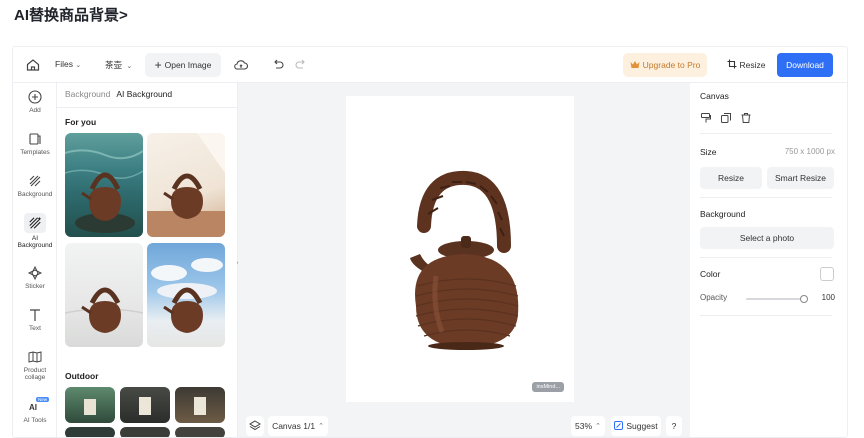 This screenshot has height=438, width=864. Describe the element at coordinates (708, 152) in the screenshot. I see `size-label: Size` at that location.